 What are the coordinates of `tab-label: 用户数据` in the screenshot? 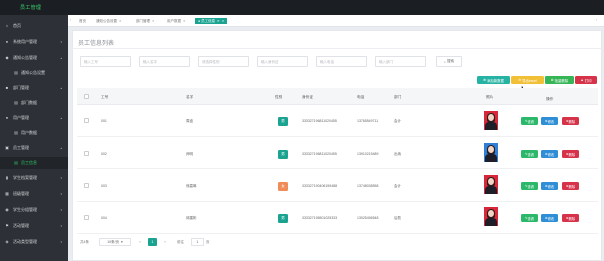 It's located at (174, 20).